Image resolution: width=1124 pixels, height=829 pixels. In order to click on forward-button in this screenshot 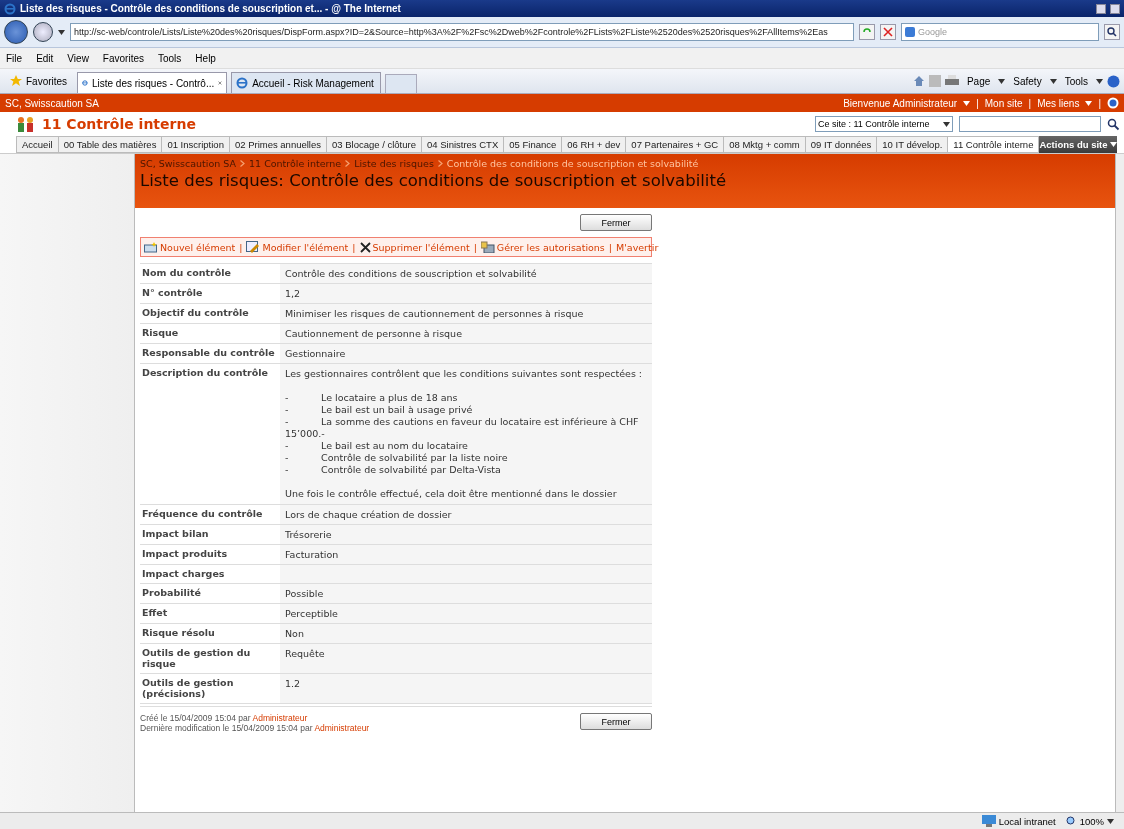, I will do `click(43, 32)`.